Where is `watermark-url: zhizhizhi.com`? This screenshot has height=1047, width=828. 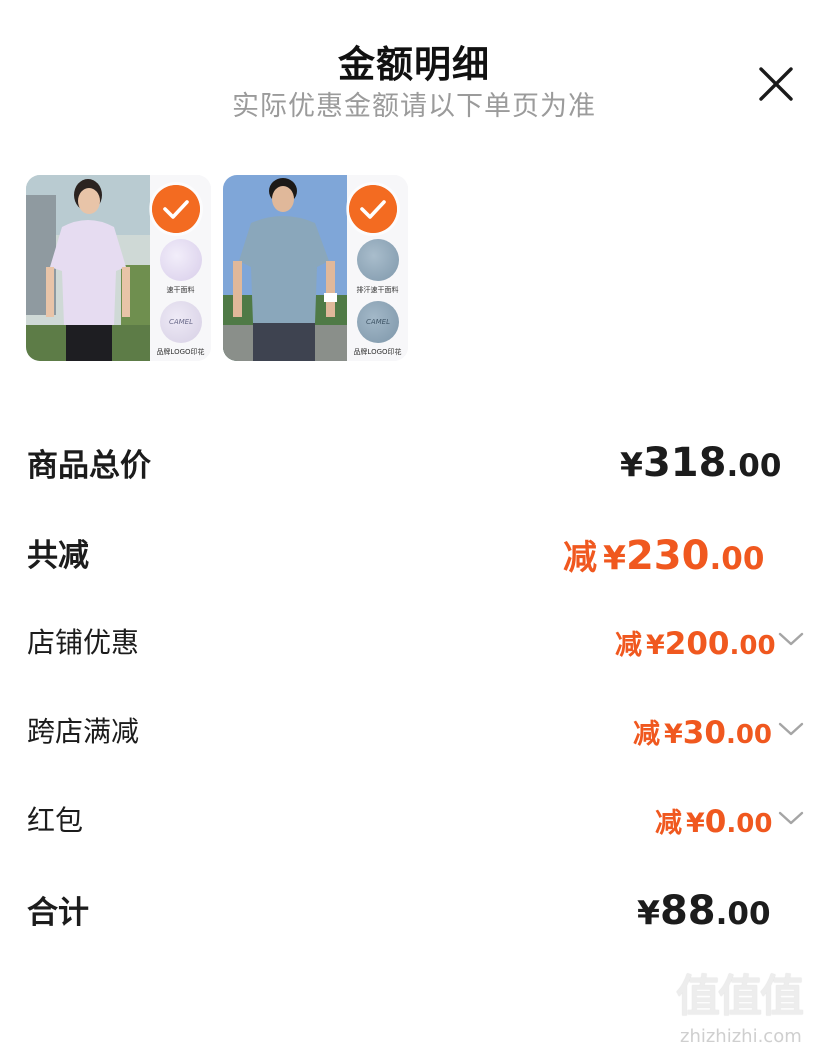 watermark-url: zhizhizhi.com is located at coordinates (741, 1036).